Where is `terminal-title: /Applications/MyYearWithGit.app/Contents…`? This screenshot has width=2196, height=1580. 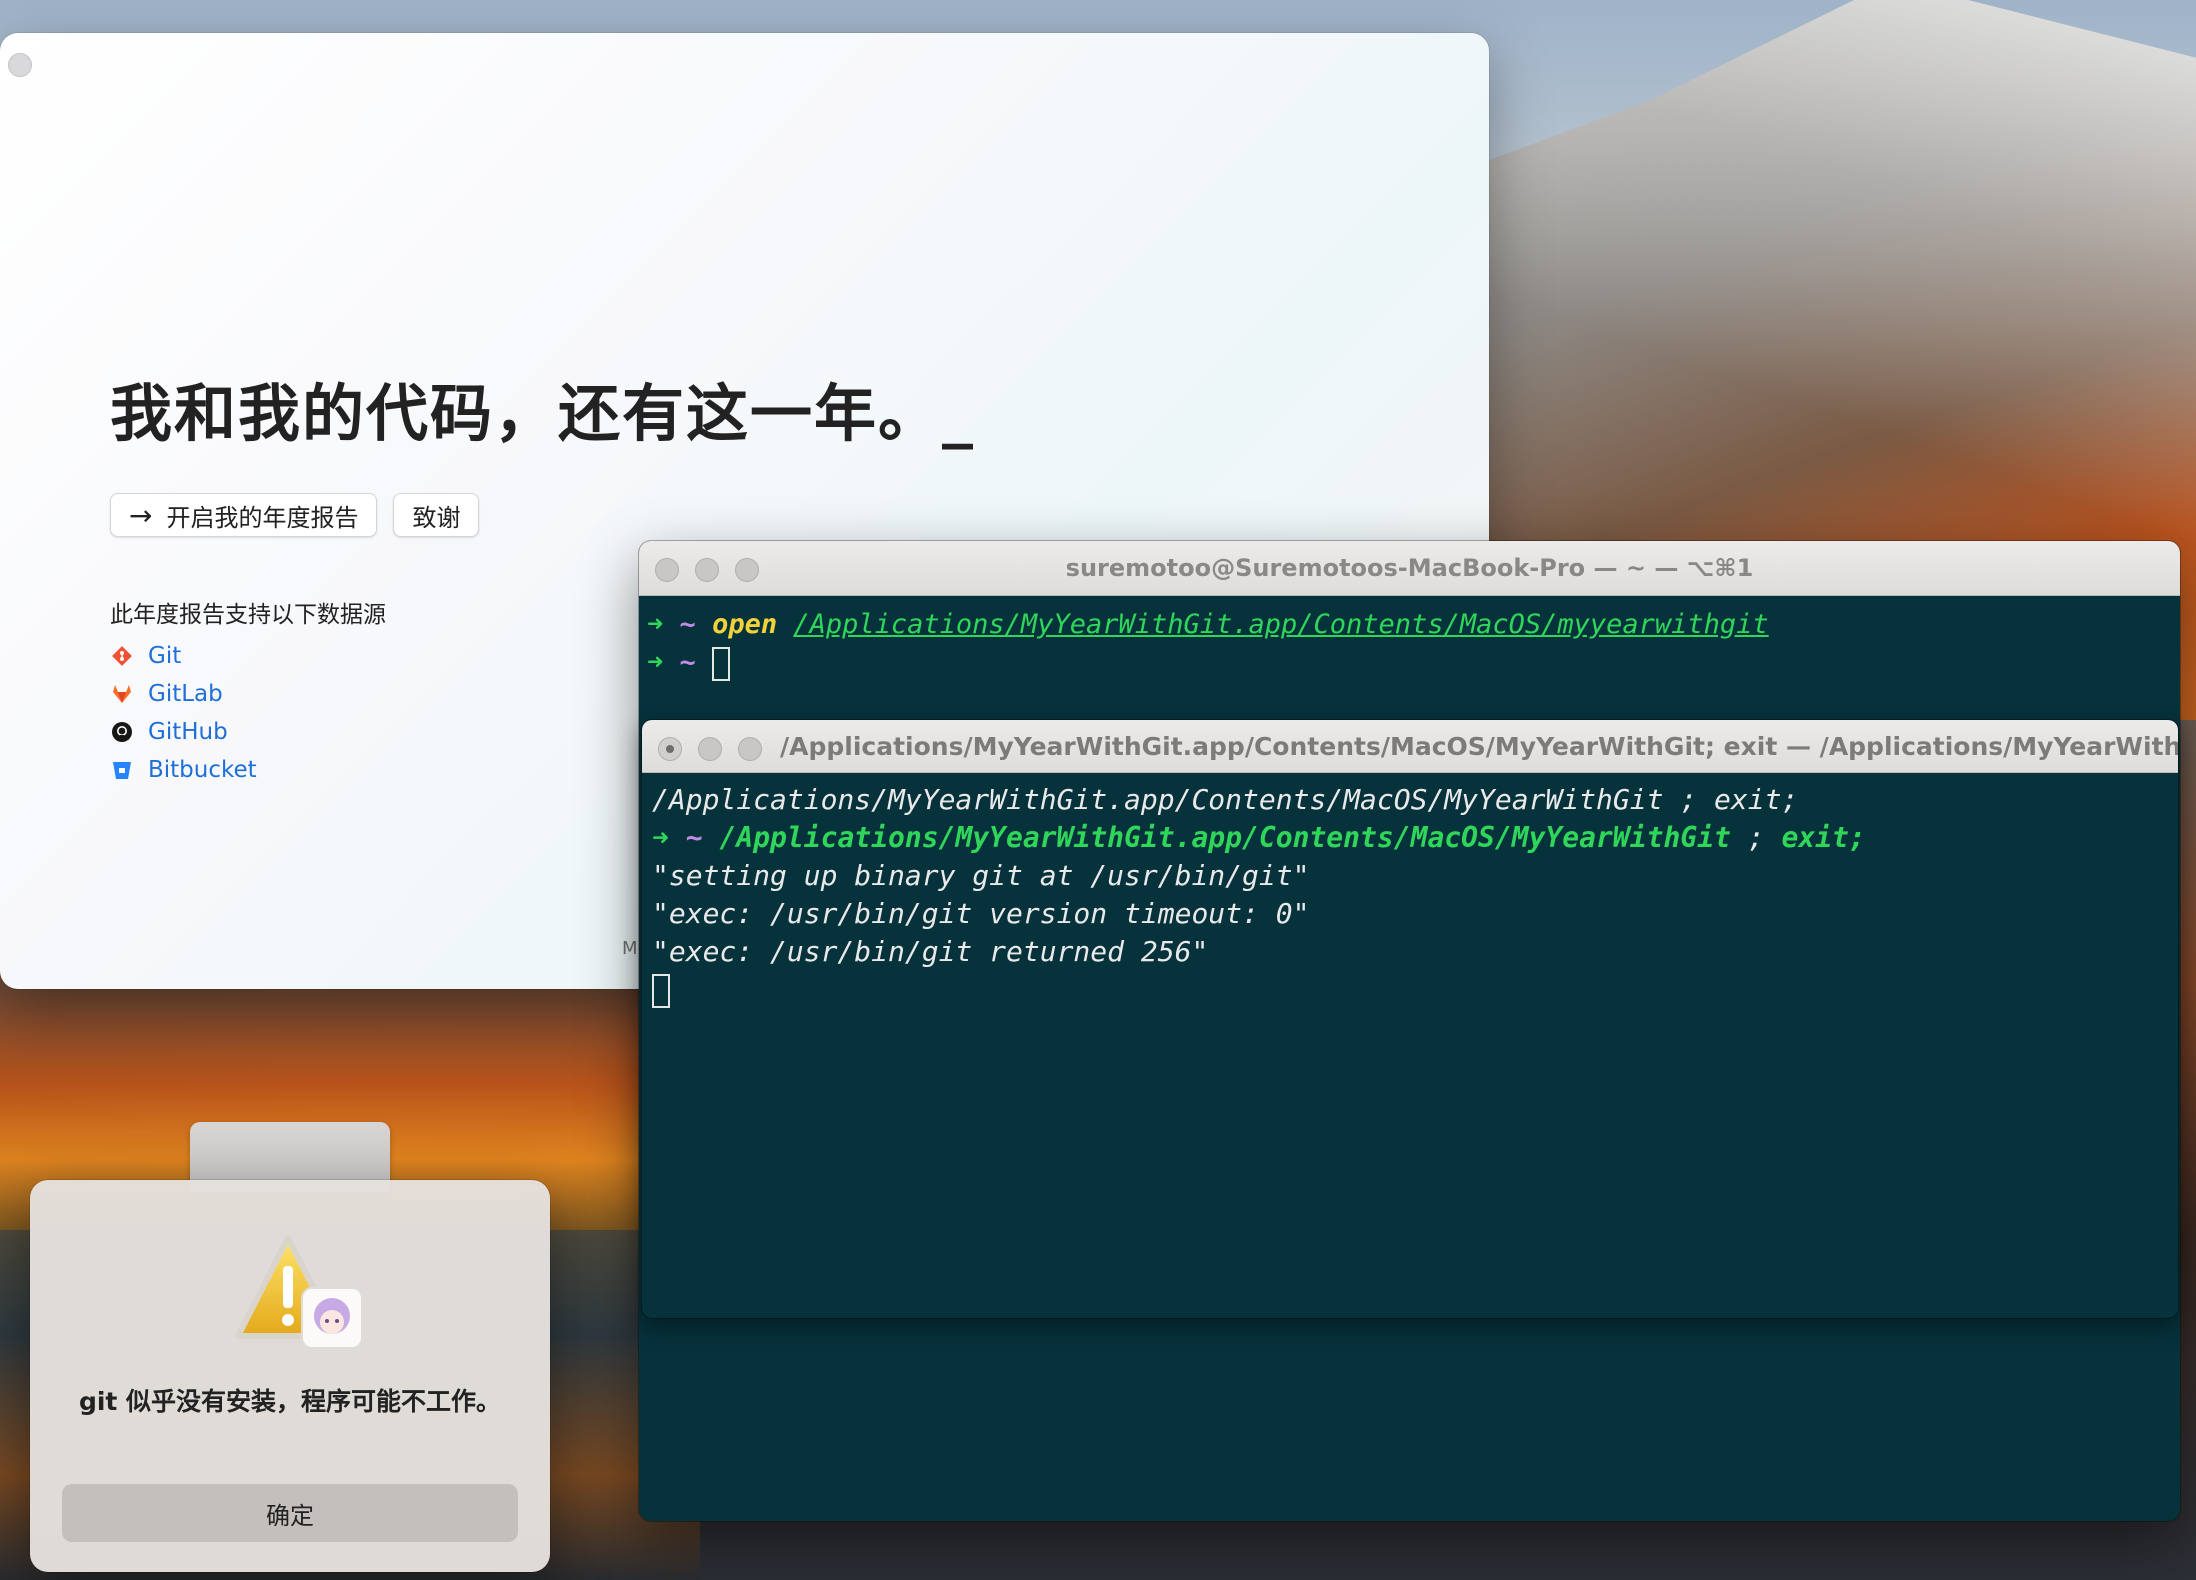 terminal-title: /Applications/MyYearWithGit.app/Contents… is located at coordinates (1479, 746).